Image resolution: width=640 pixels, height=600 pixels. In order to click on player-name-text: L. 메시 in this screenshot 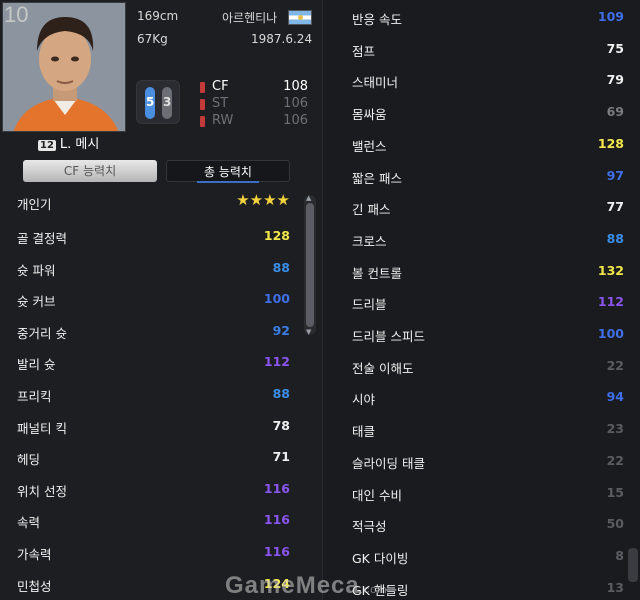, I will do `click(79, 144)`.